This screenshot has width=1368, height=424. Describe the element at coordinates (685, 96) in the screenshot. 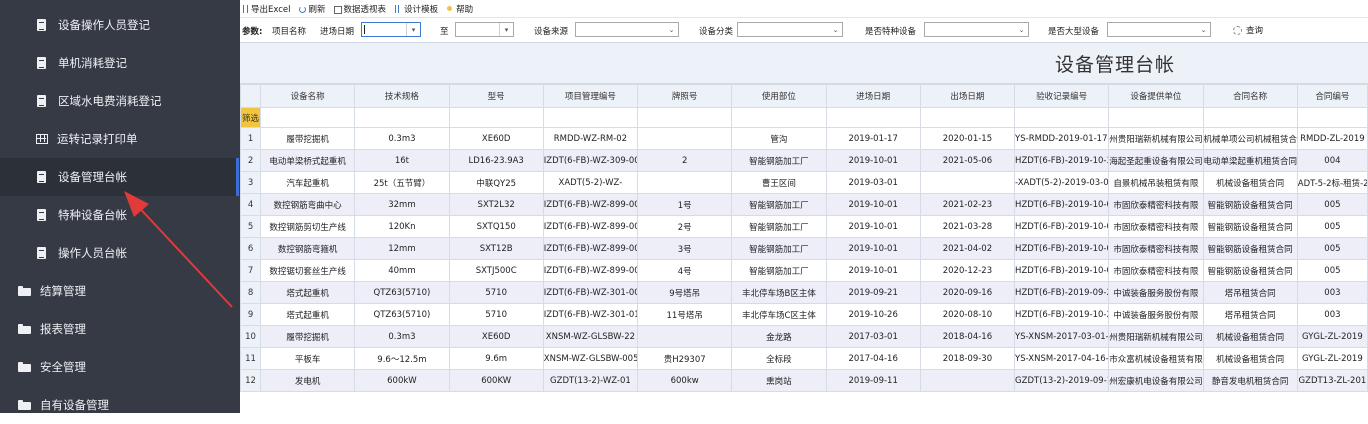

I see `column-header: 牌照号` at that location.